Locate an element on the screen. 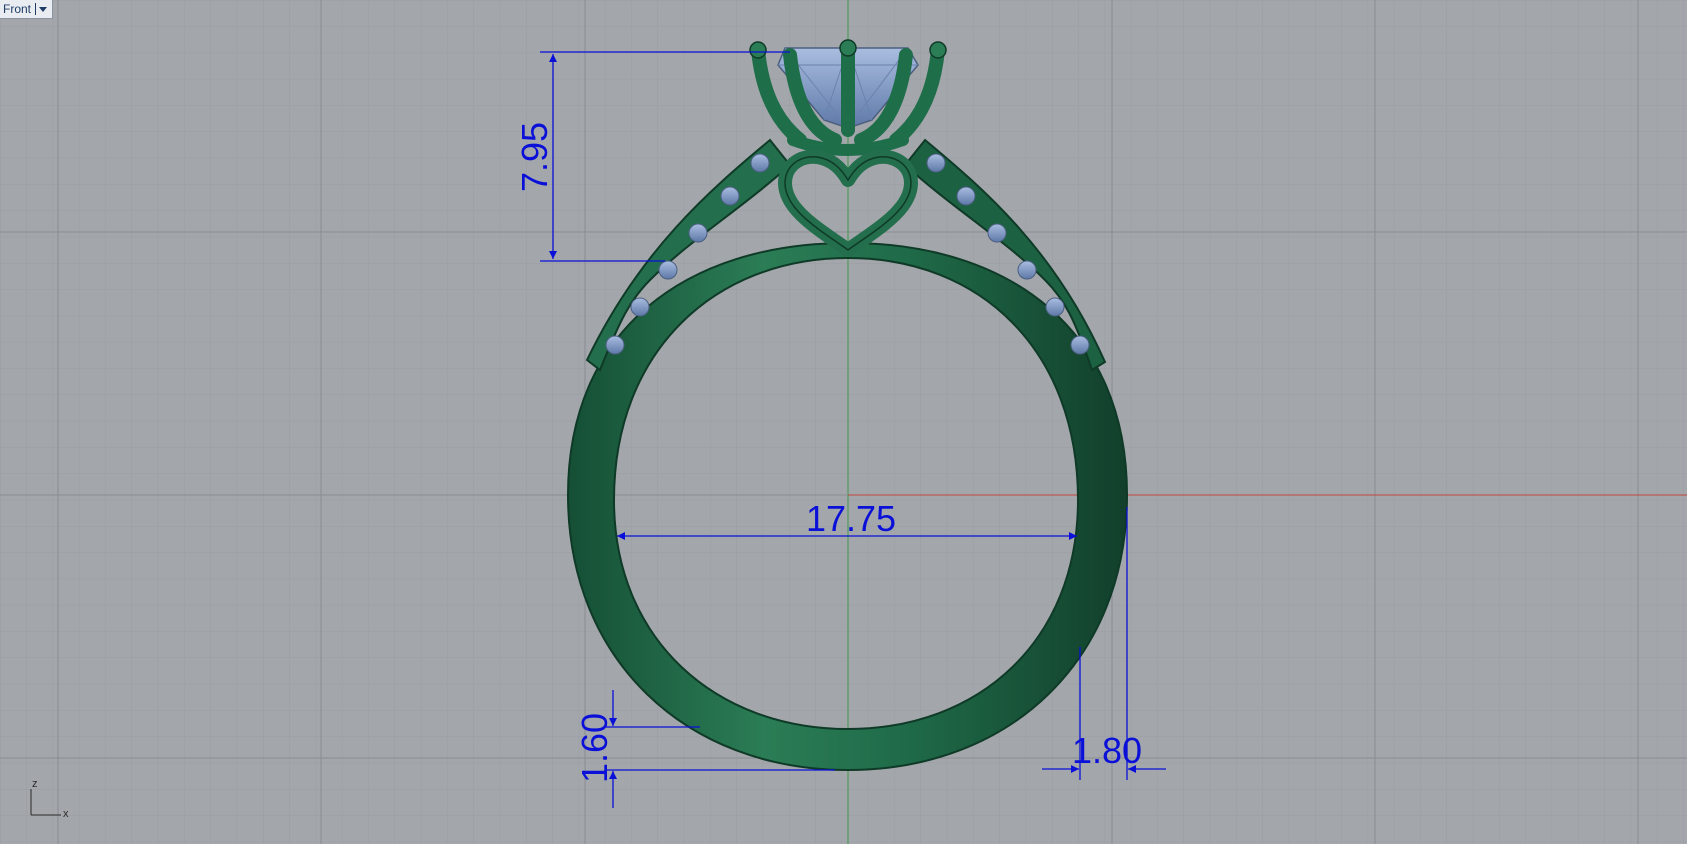  axis-widget-z-label: z is located at coordinates (35, 784).